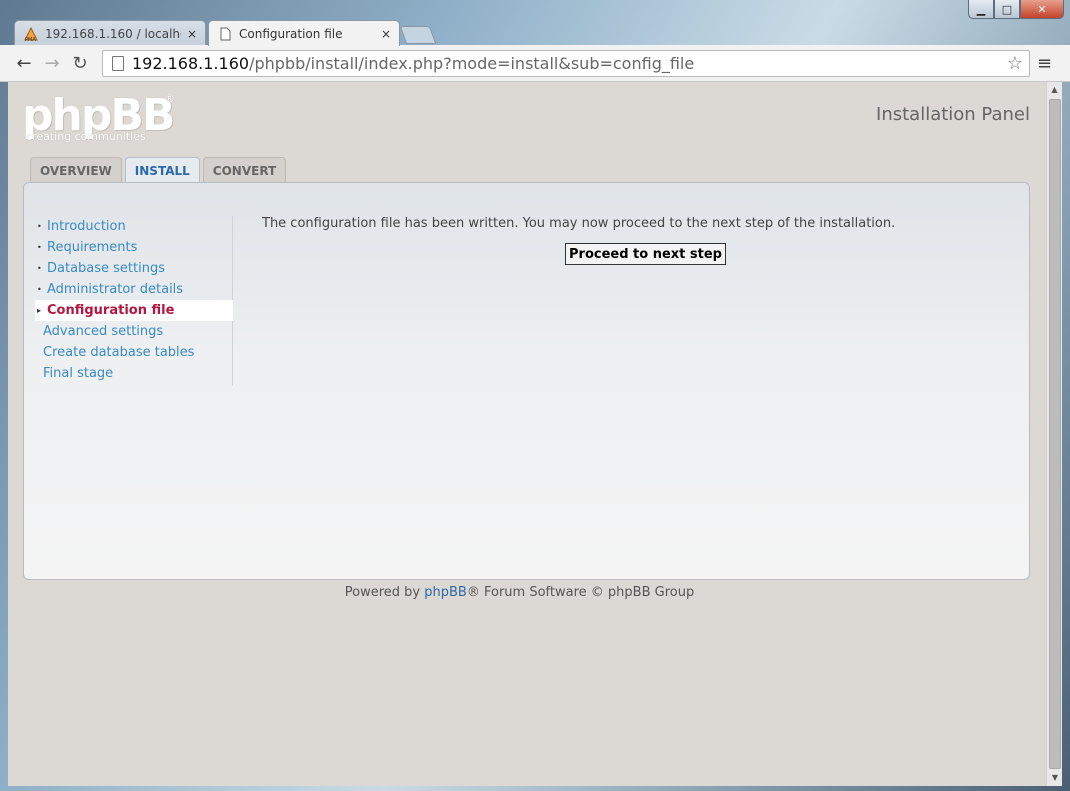 This screenshot has width=1070, height=791. I want to click on tab-overview: OVERVIEW, so click(76, 170).